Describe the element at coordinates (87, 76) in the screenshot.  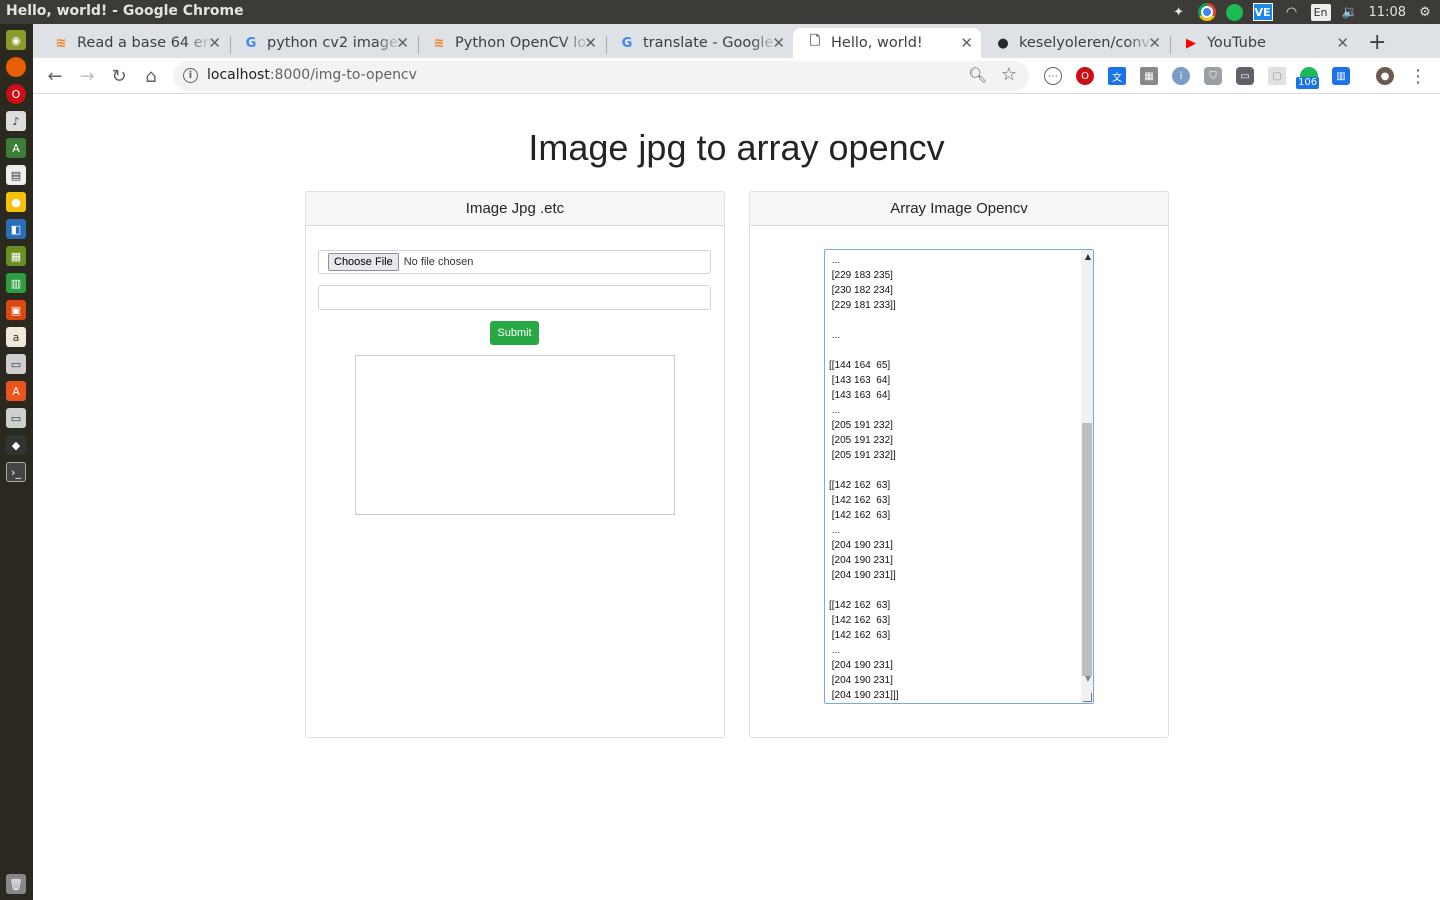
I see `forward-arrow-icon: →` at that location.